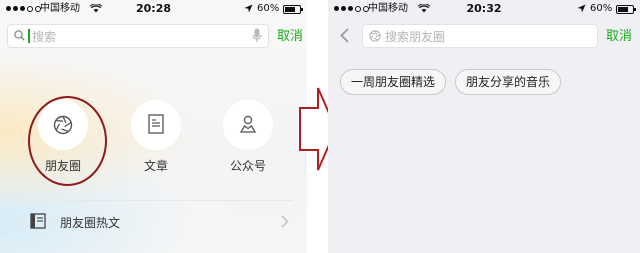 The width and height of the screenshot is (640, 253). I want to click on person-icon, so click(248, 124).